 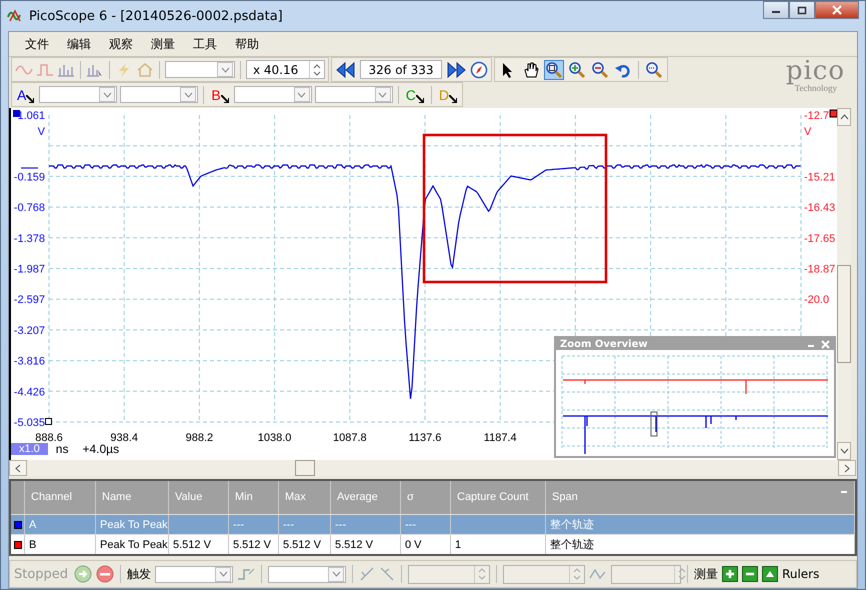 I want to click on falling-edge-icon, so click(x=387, y=574).